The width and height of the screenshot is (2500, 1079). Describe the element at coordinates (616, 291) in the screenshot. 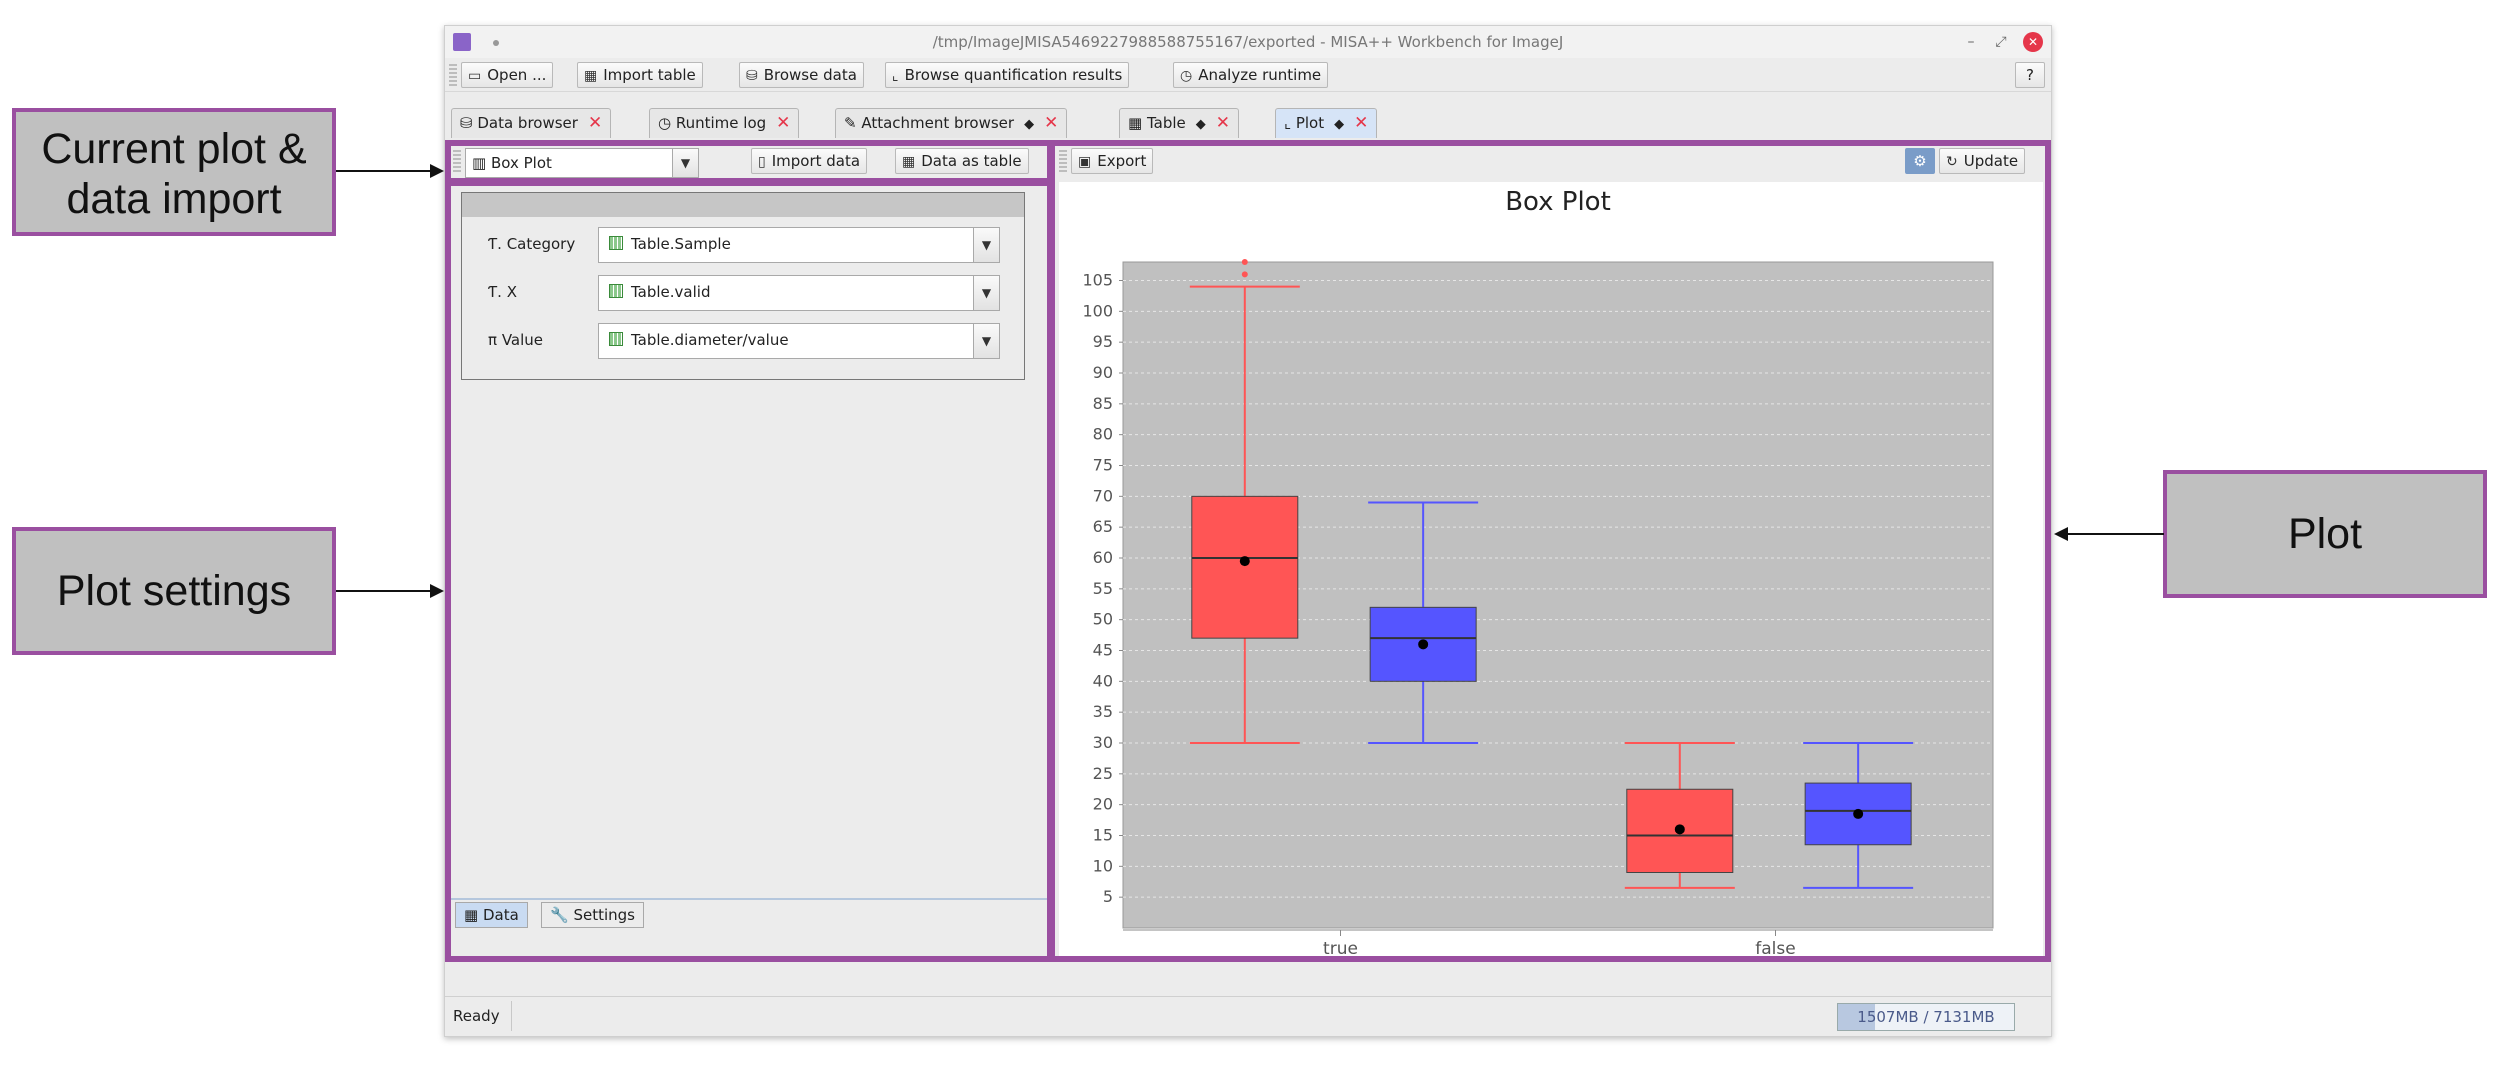

I see `table-column-icon` at that location.